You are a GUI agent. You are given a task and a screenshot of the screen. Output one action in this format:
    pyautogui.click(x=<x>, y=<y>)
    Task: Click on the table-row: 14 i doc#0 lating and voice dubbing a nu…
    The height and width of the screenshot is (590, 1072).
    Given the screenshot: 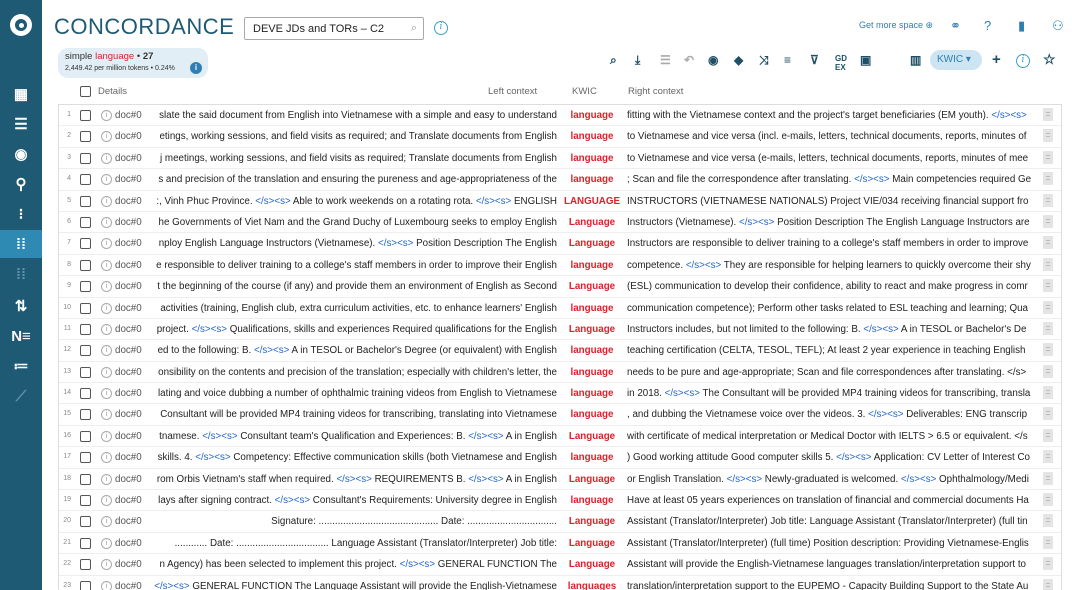 What is the action you would take?
    pyautogui.click(x=560, y=394)
    